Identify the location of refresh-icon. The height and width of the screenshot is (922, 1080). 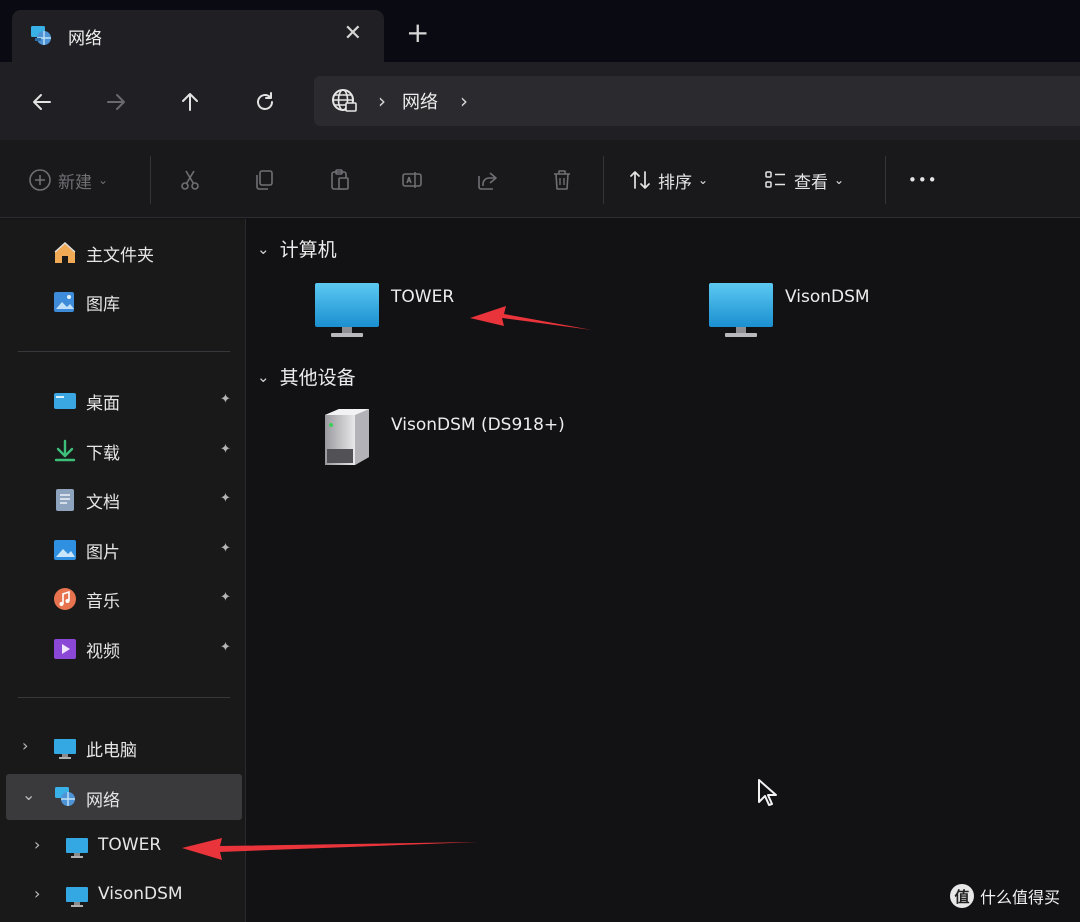
(265, 101).